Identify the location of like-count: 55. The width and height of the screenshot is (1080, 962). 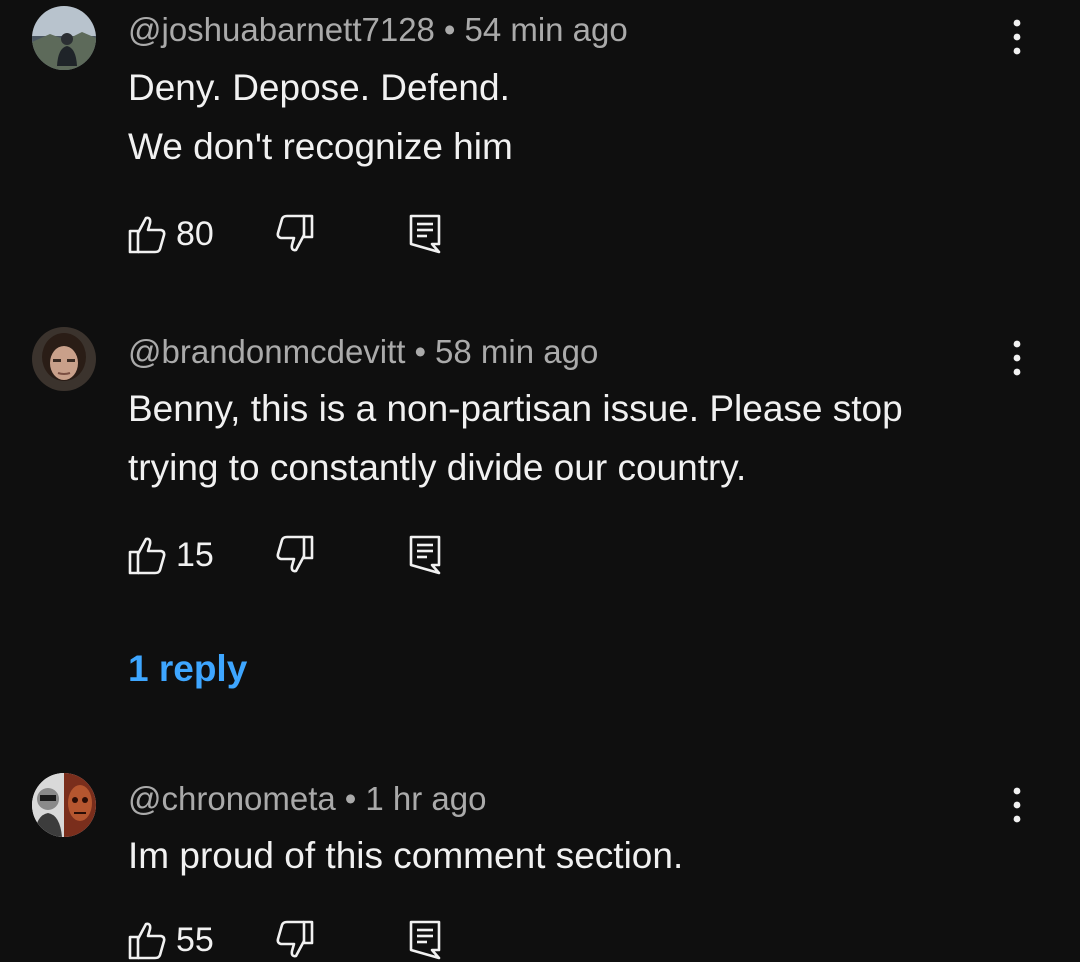
(195, 939).